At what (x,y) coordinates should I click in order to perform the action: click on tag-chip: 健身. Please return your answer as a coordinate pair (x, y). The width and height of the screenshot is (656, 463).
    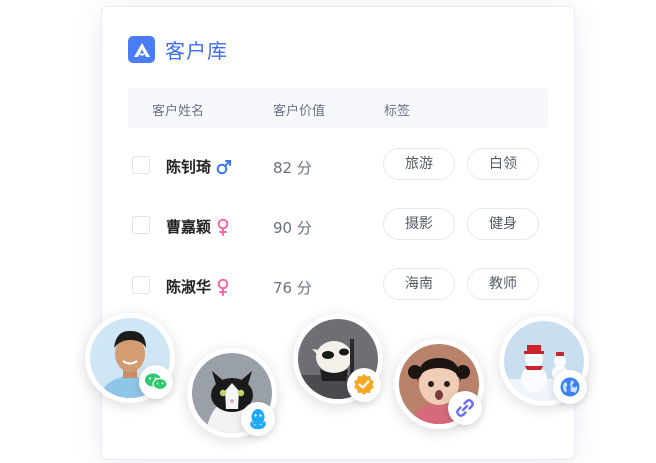
    Looking at the image, I should click on (503, 224).